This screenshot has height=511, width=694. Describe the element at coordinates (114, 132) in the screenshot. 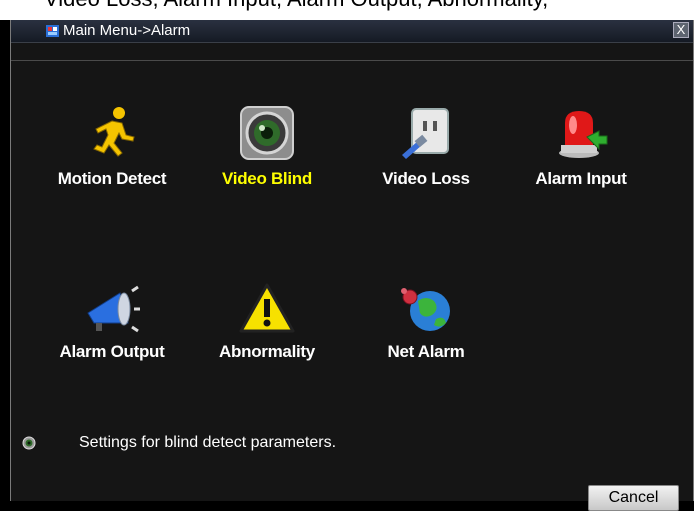

I see `running-man-icon` at that location.